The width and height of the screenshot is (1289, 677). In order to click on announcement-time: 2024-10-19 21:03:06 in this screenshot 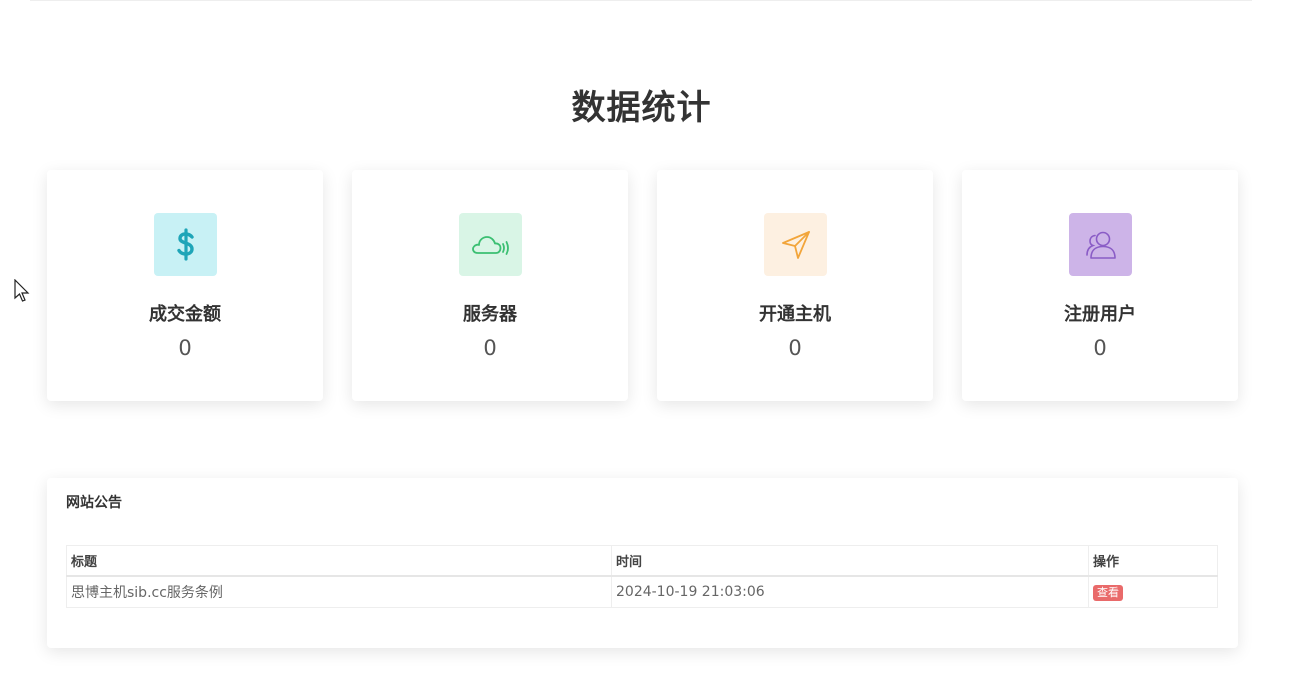, I will do `click(850, 591)`.